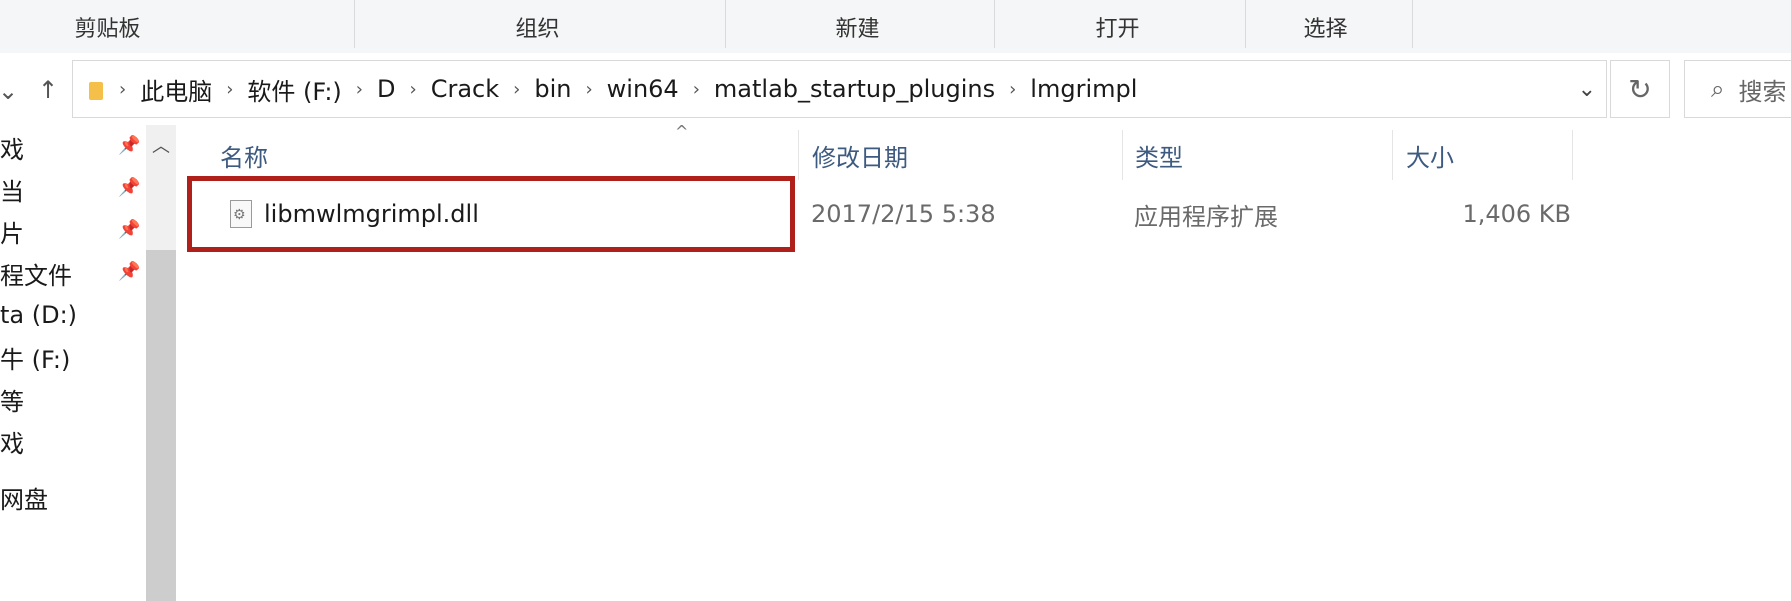 This screenshot has width=1791, height=601. I want to click on column-header-row: ^ 名称 修改日期 类型 大小, so click(988, 151).